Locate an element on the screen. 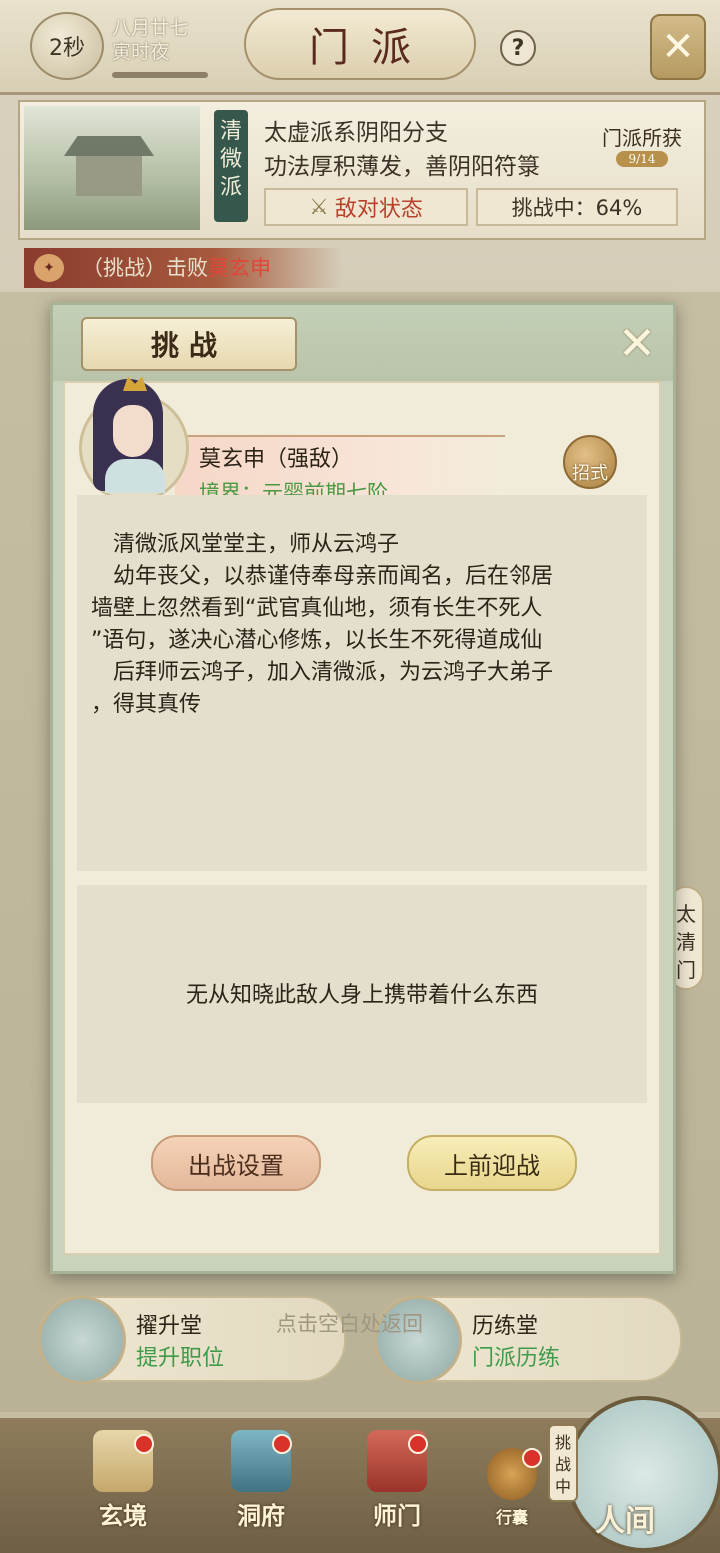 The height and width of the screenshot is (1553, 720). sect-traits: 功法厚积薄发，善阴阳符箓 is located at coordinates (402, 167).